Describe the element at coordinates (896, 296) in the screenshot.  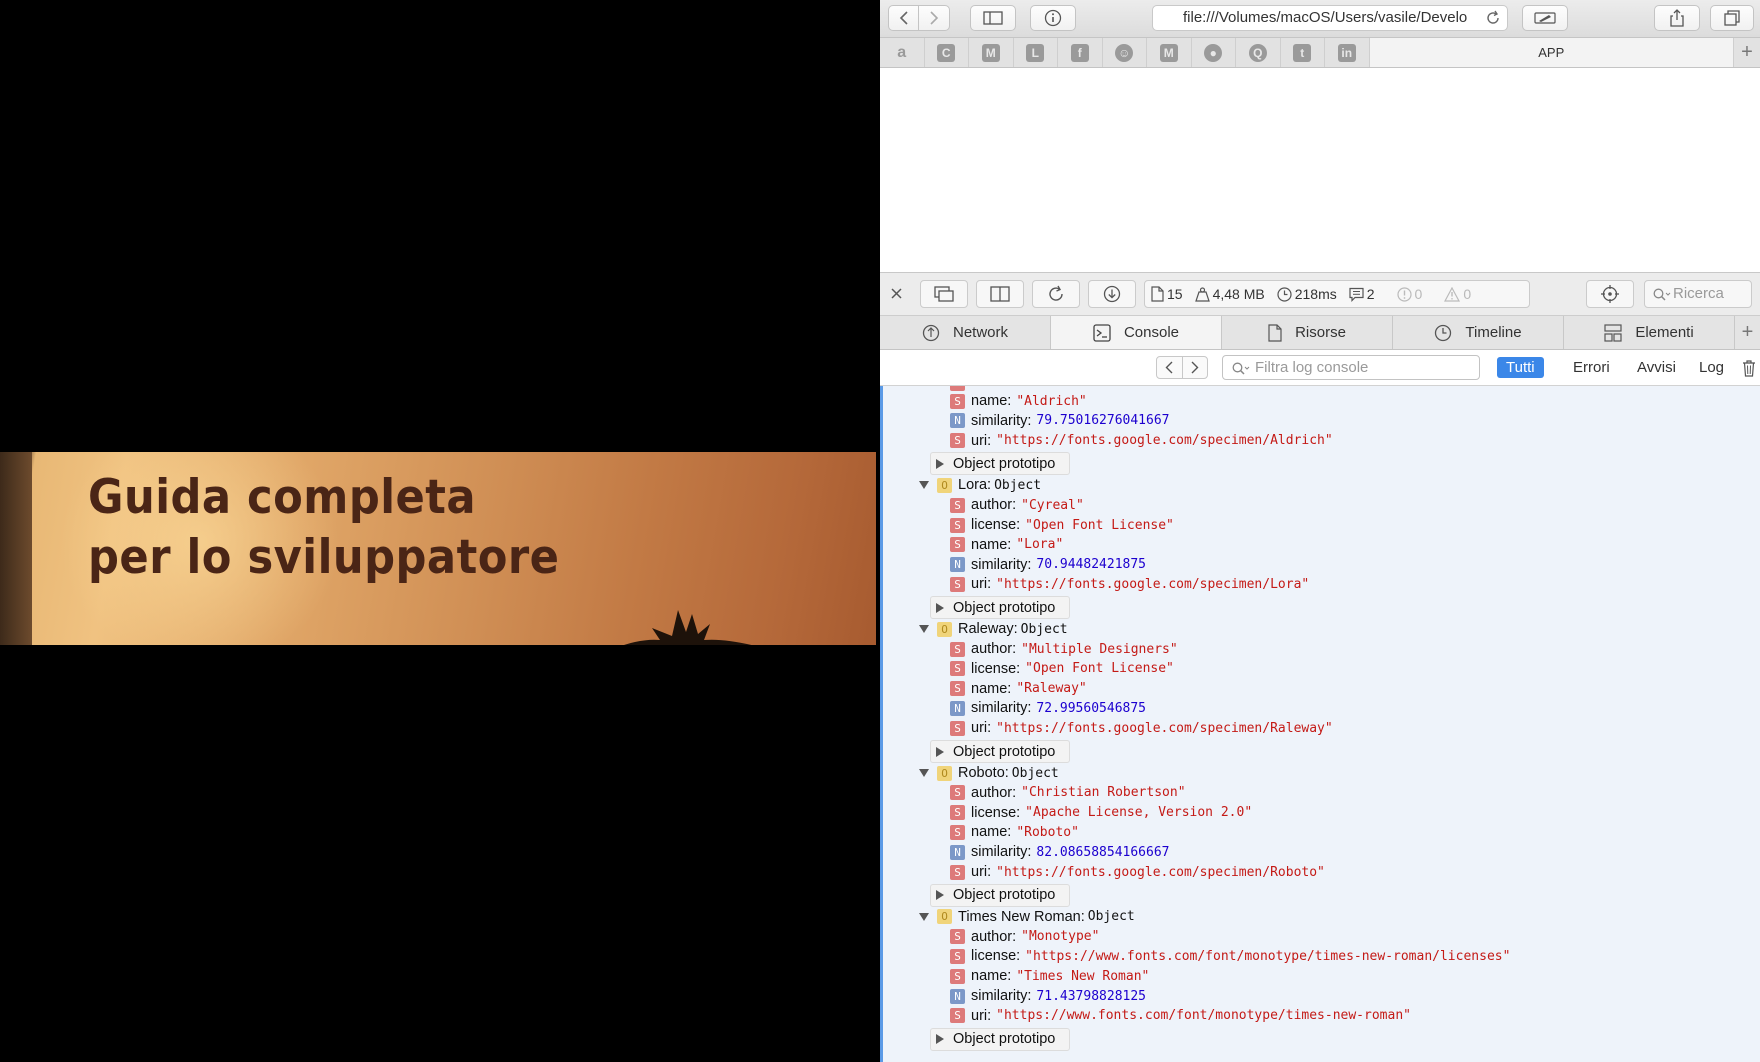
I see `close-inspector-button` at that location.